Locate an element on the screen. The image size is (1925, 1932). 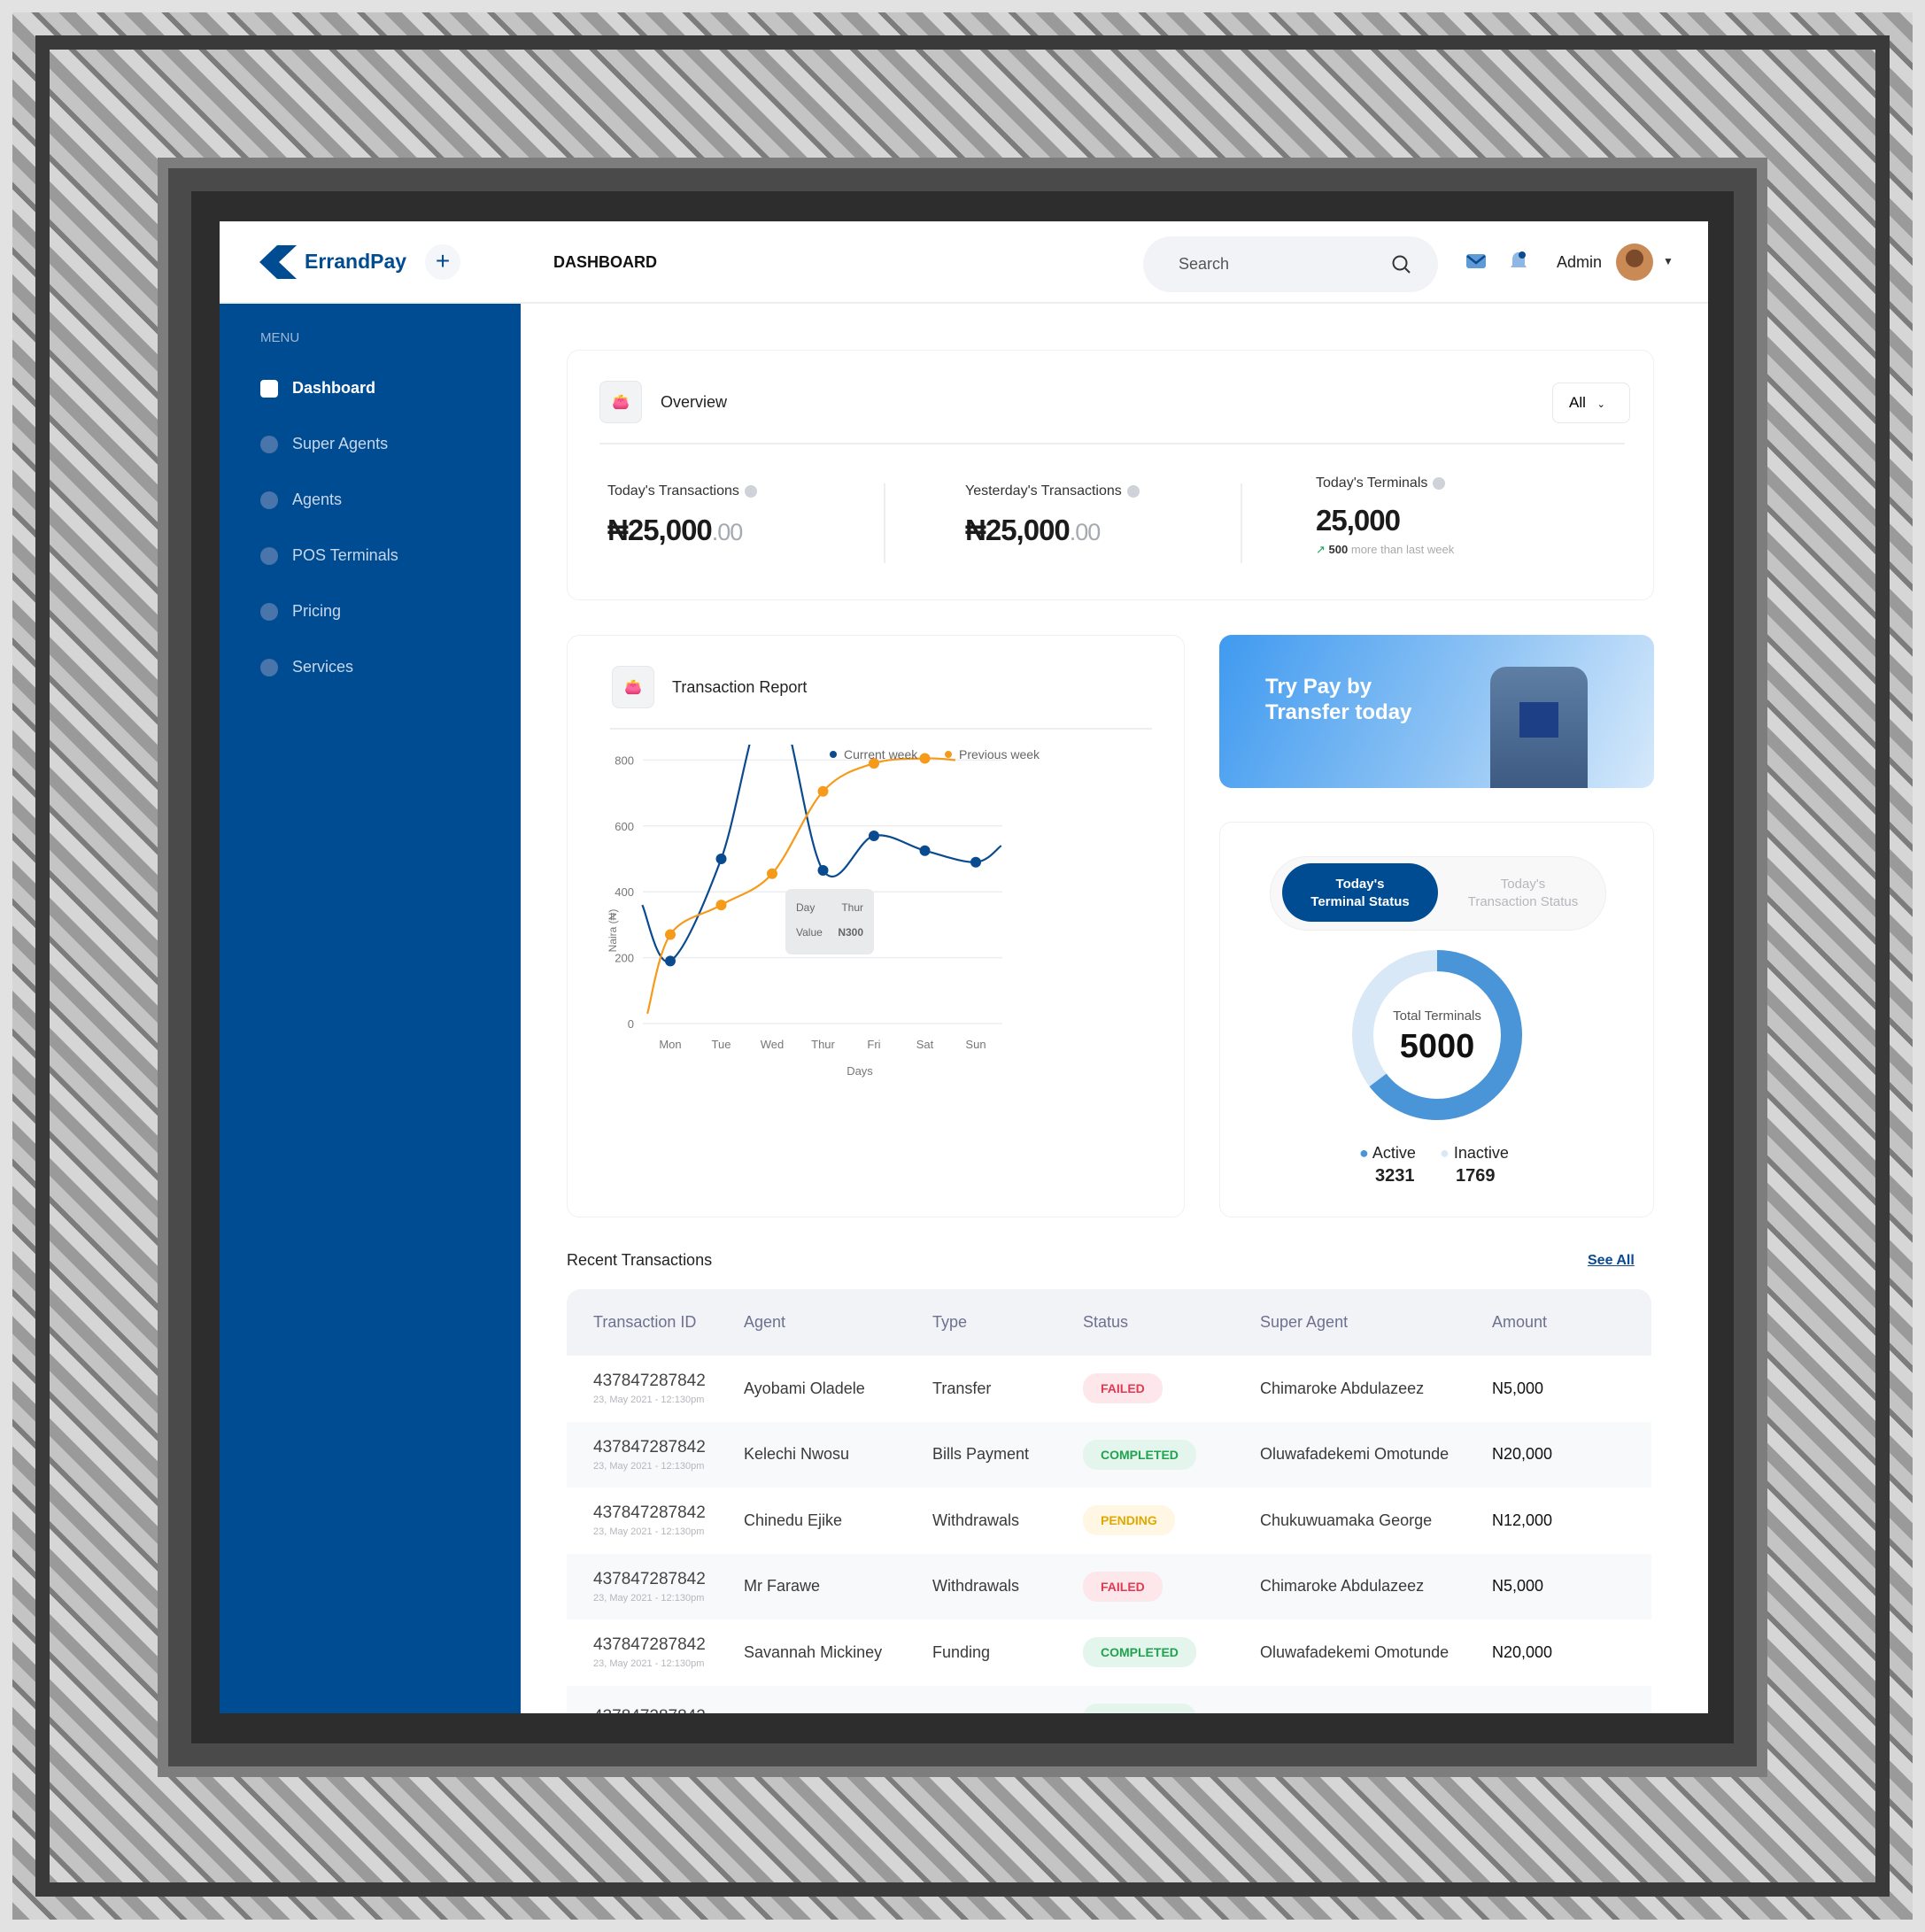
banner-text: Try Pay by Transfer today is located at coordinates (1338, 699).